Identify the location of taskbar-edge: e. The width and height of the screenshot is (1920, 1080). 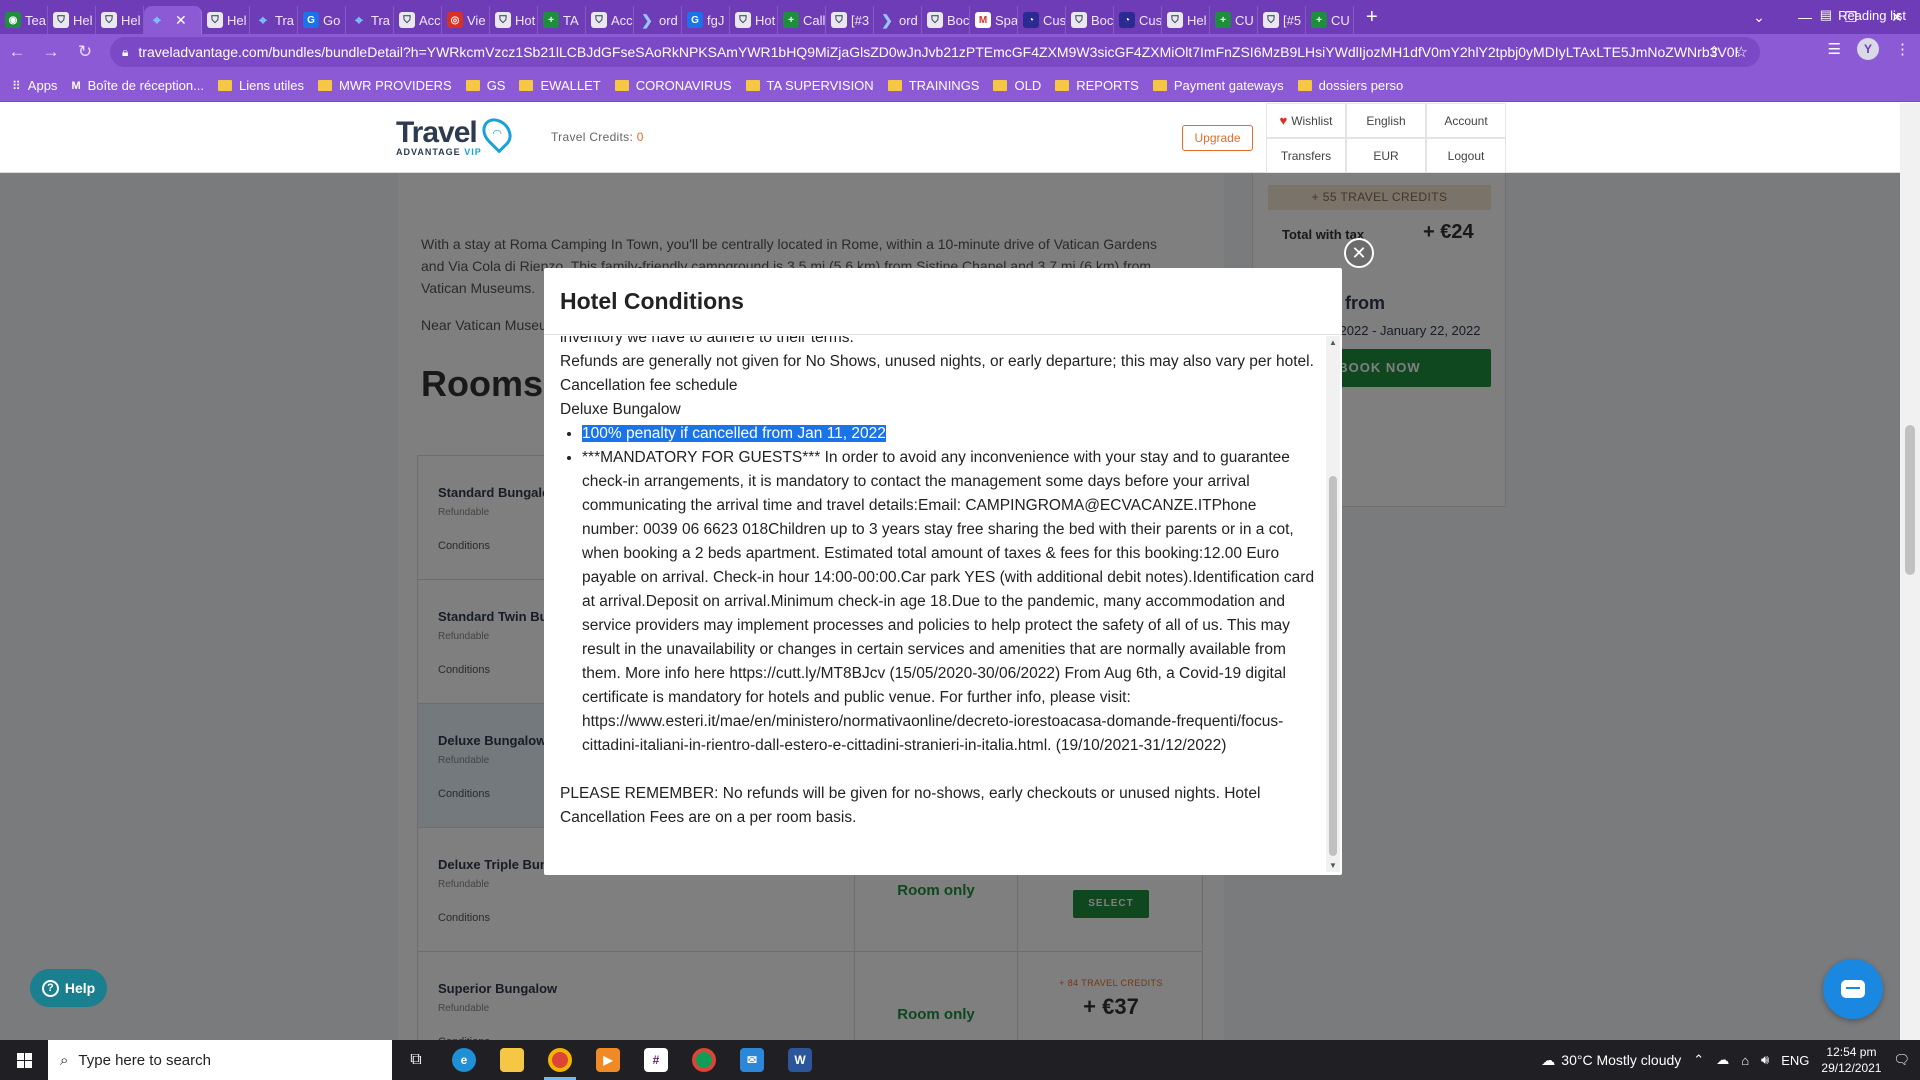
(464, 1060).